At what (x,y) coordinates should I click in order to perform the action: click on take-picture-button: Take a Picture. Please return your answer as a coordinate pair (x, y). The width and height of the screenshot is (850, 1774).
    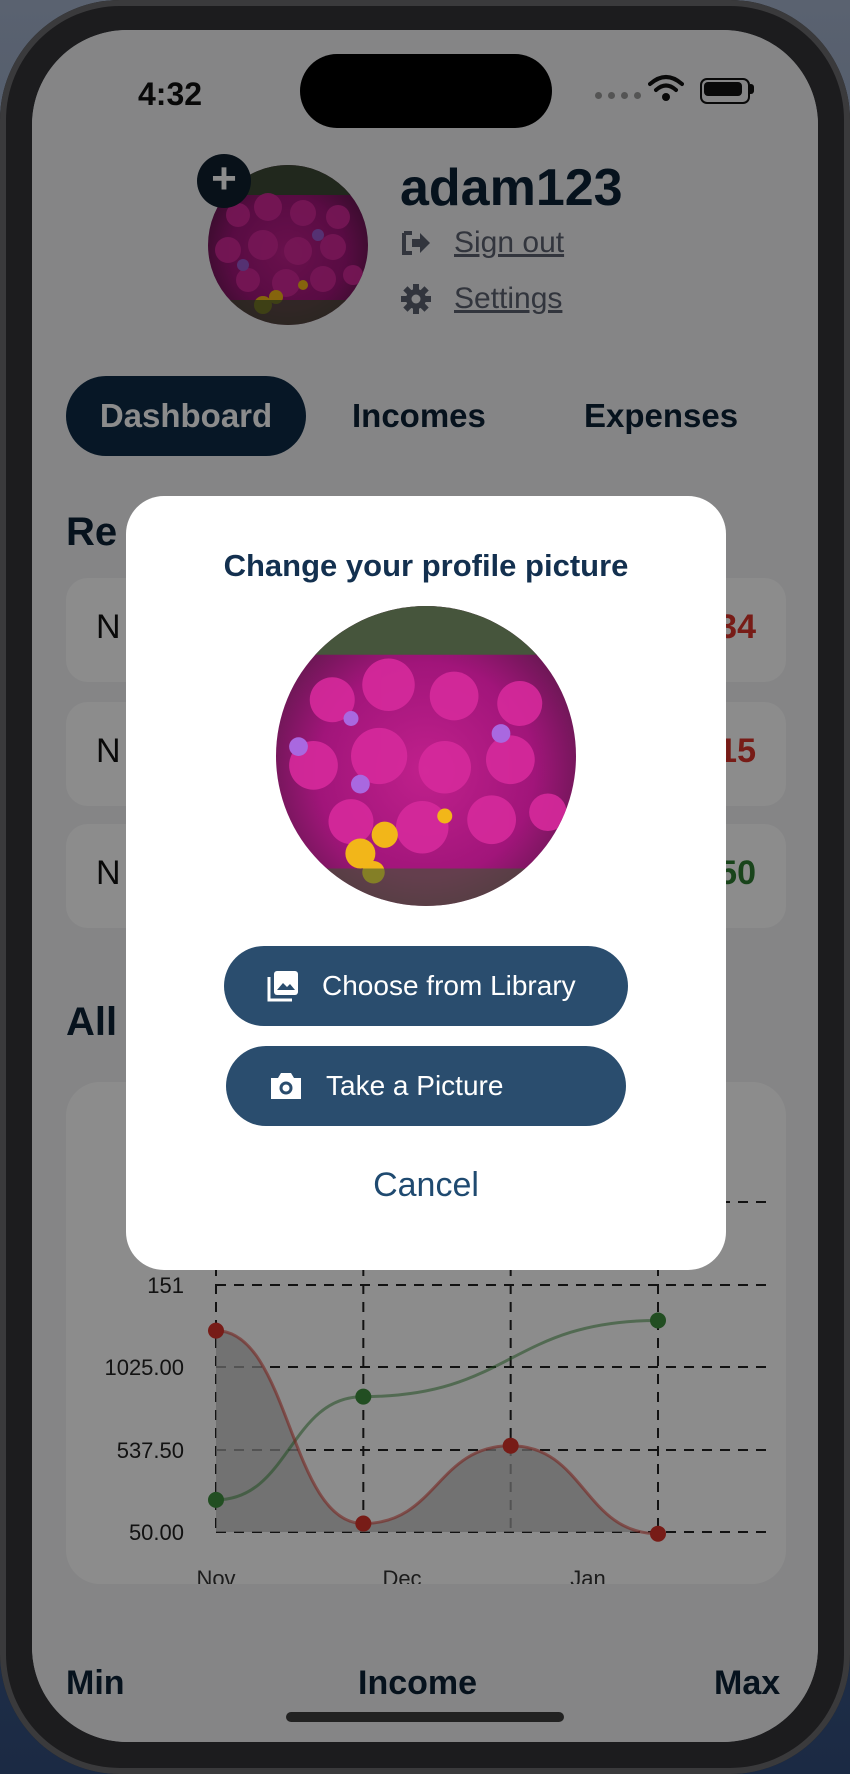
    Looking at the image, I should click on (426, 1086).